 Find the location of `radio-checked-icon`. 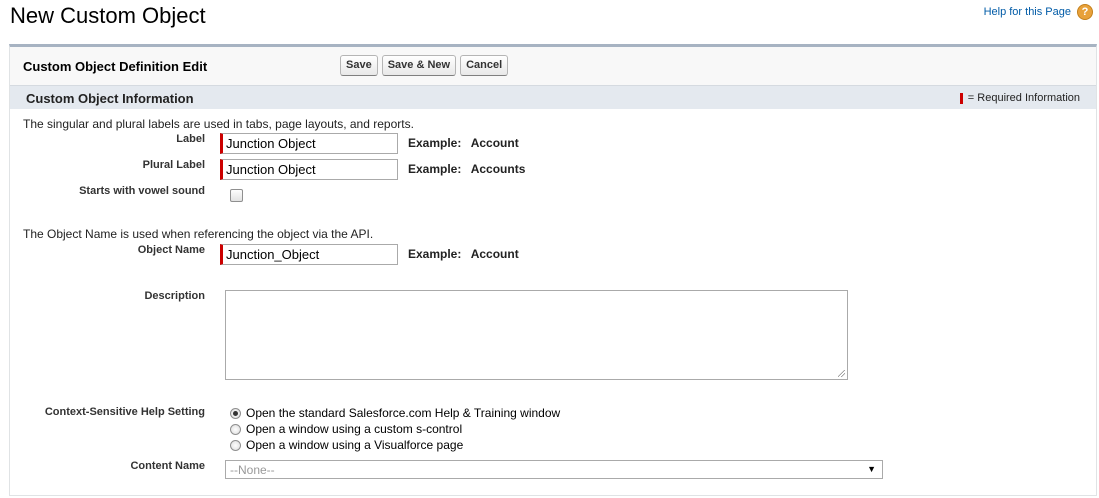

radio-checked-icon is located at coordinates (235, 413).